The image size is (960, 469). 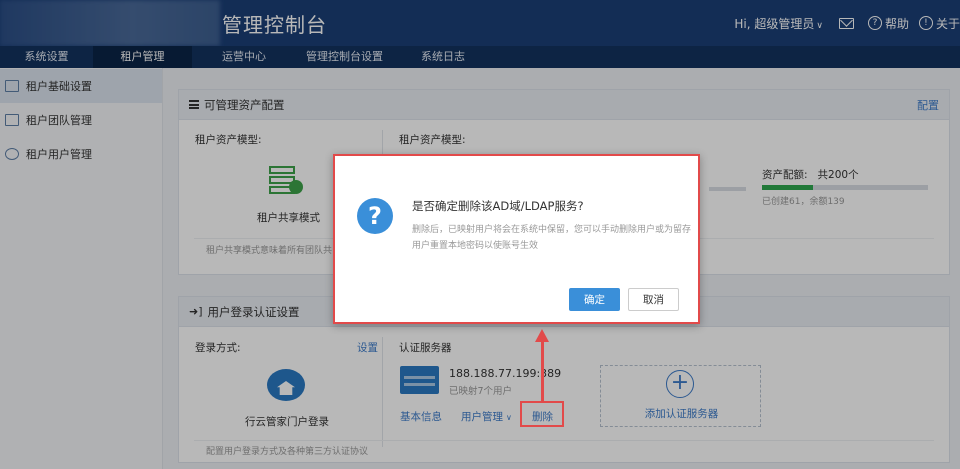 What do you see at coordinates (653, 299) in the screenshot?
I see `cancel-button: 取消` at bounding box center [653, 299].